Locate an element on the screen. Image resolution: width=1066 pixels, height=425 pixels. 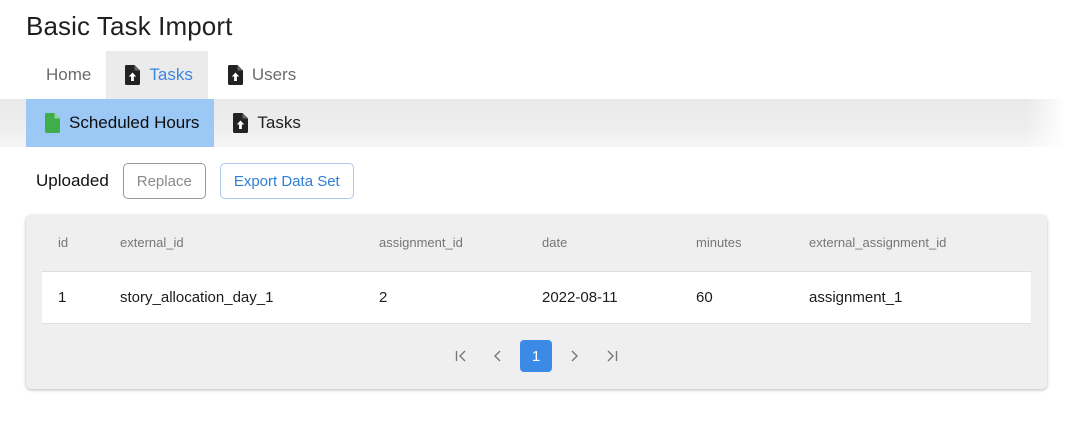
status-row: Uploaded Replace Export Data Set is located at coordinates (195, 181).